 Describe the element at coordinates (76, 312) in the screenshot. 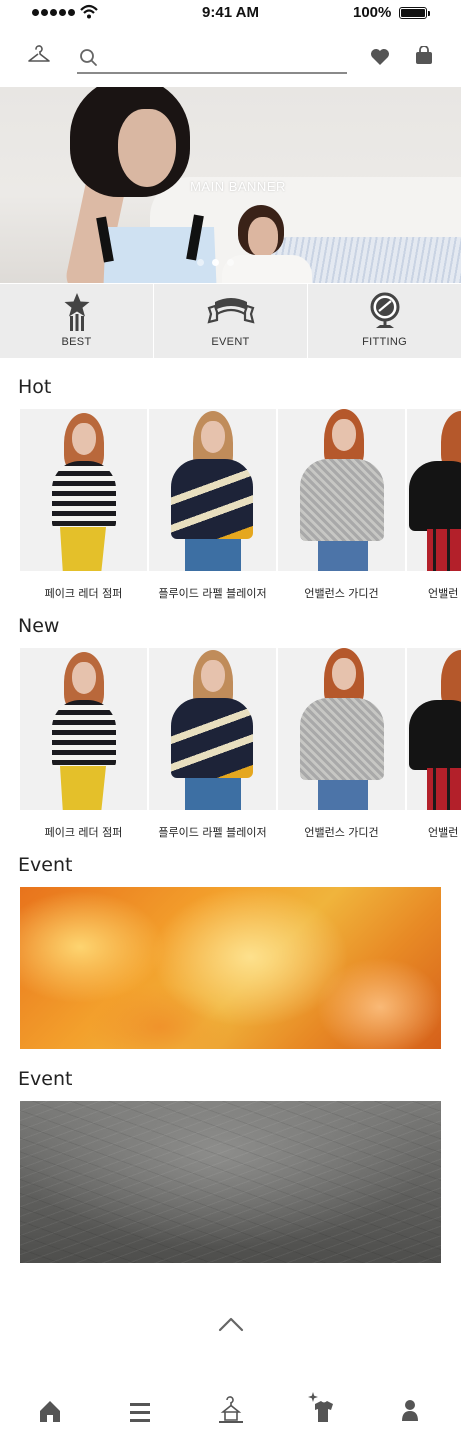

I see `star-icon` at that location.